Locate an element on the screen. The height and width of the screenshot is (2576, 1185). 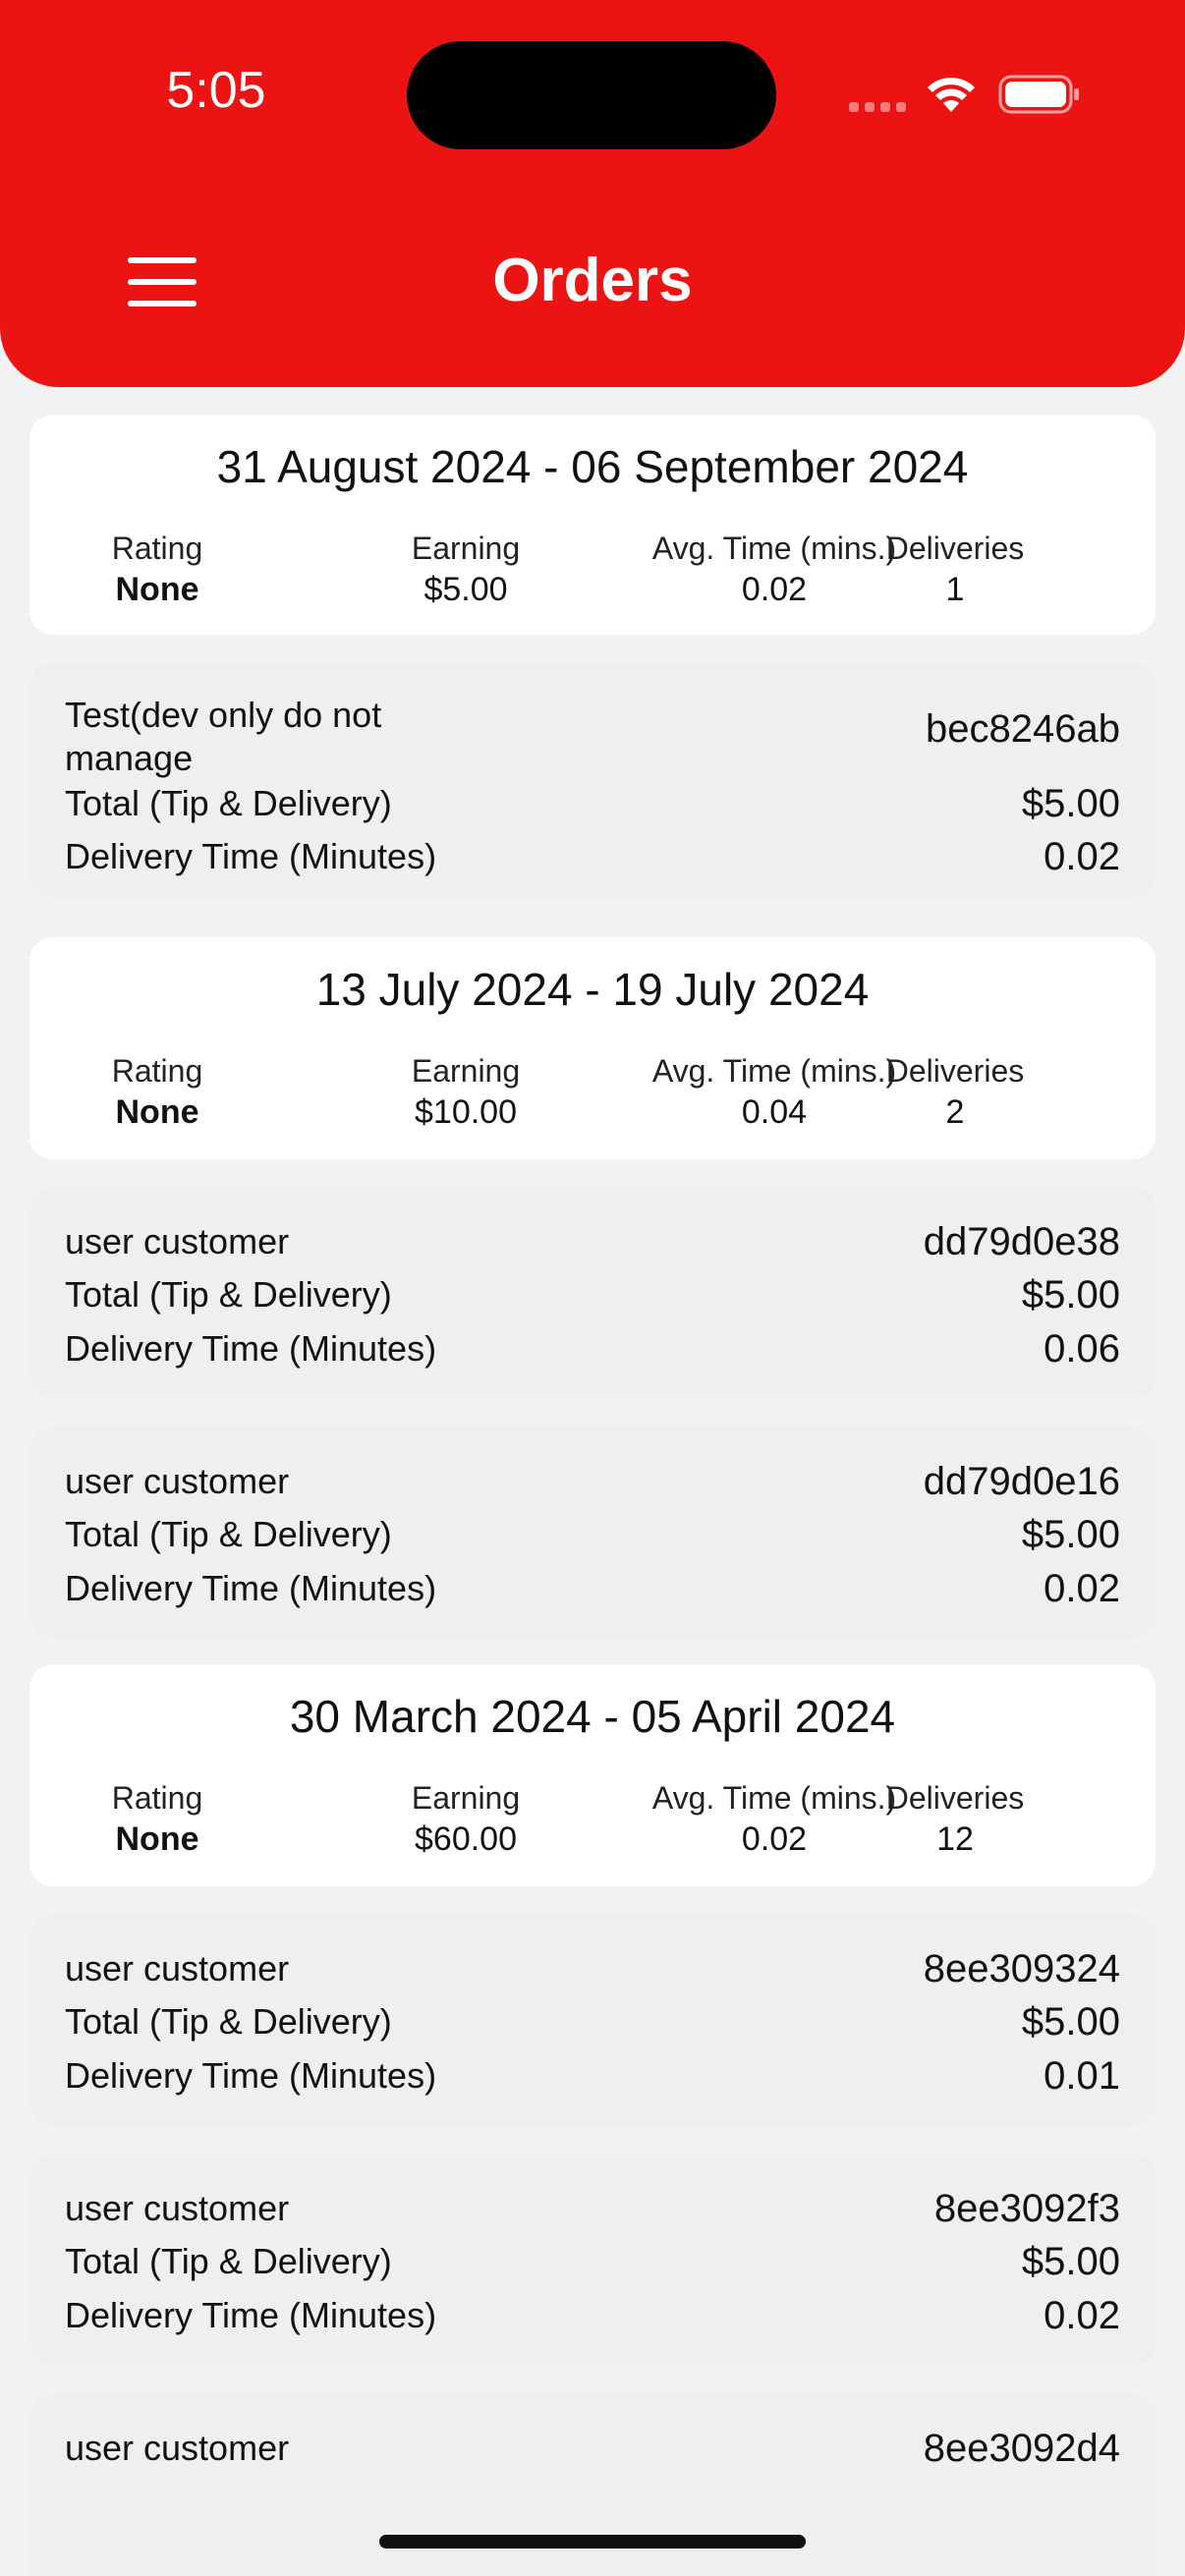
stat-deliveries: Deliveries 1 is located at coordinates (955, 570).